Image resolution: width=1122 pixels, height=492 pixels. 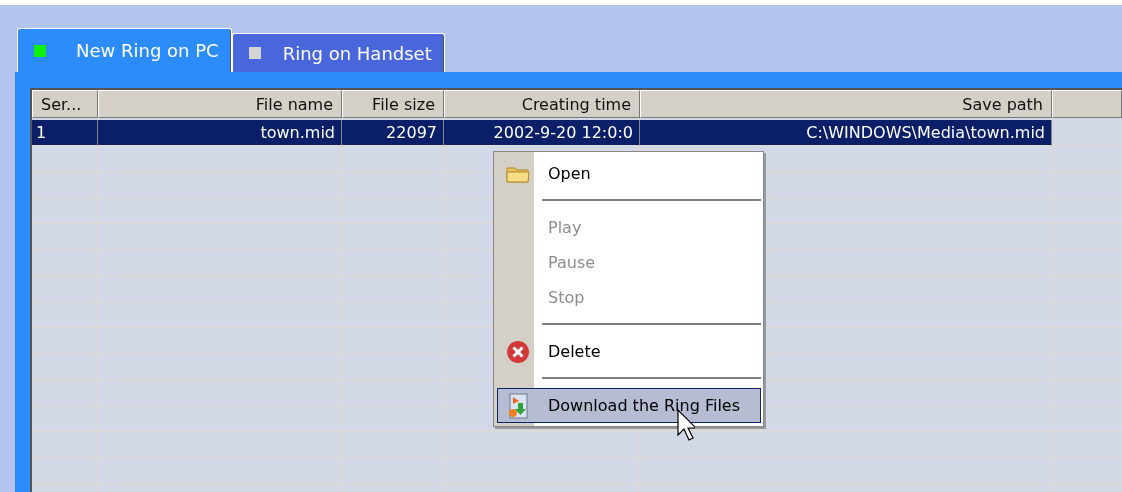 I want to click on menu-item: Delete, so click(x=629, y=351).